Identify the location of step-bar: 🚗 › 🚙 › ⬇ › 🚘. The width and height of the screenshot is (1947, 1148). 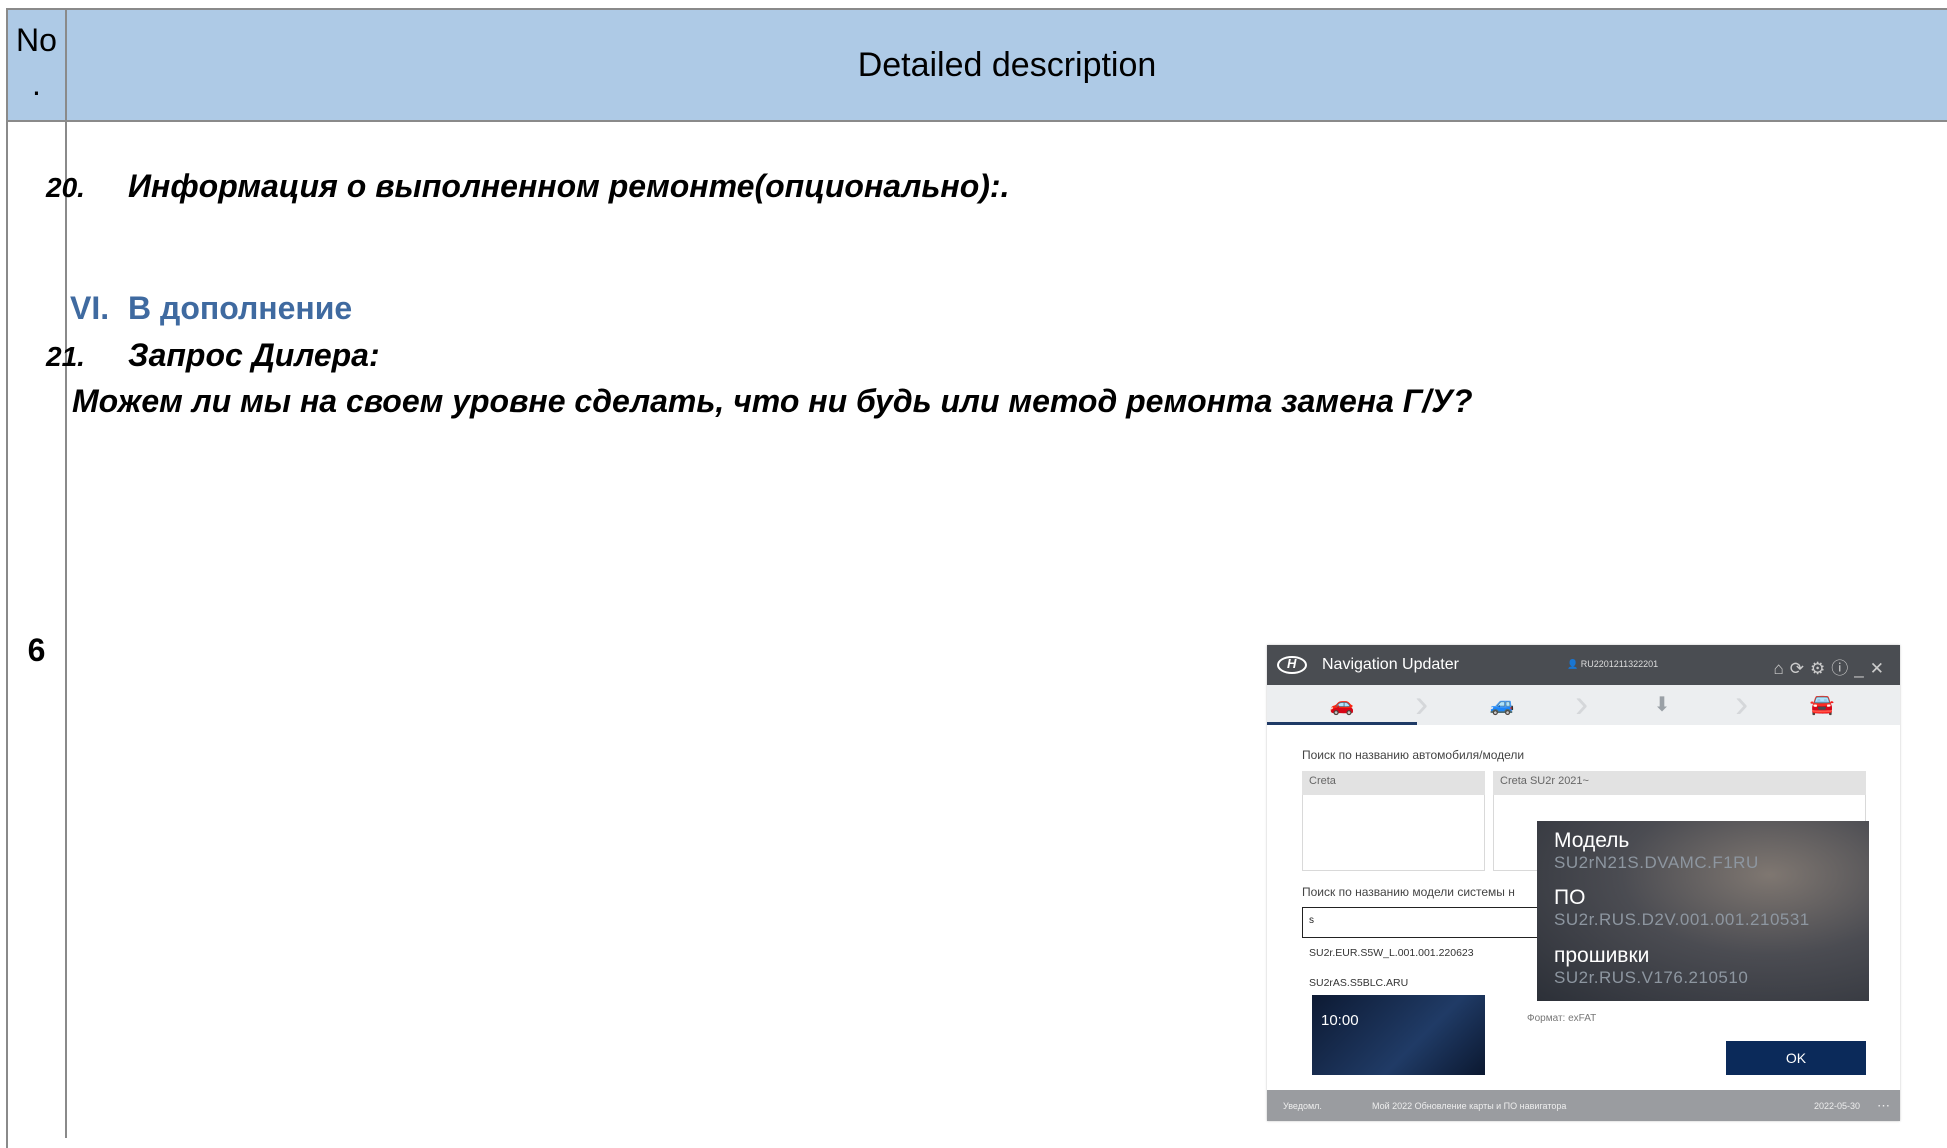
(1583, 704).